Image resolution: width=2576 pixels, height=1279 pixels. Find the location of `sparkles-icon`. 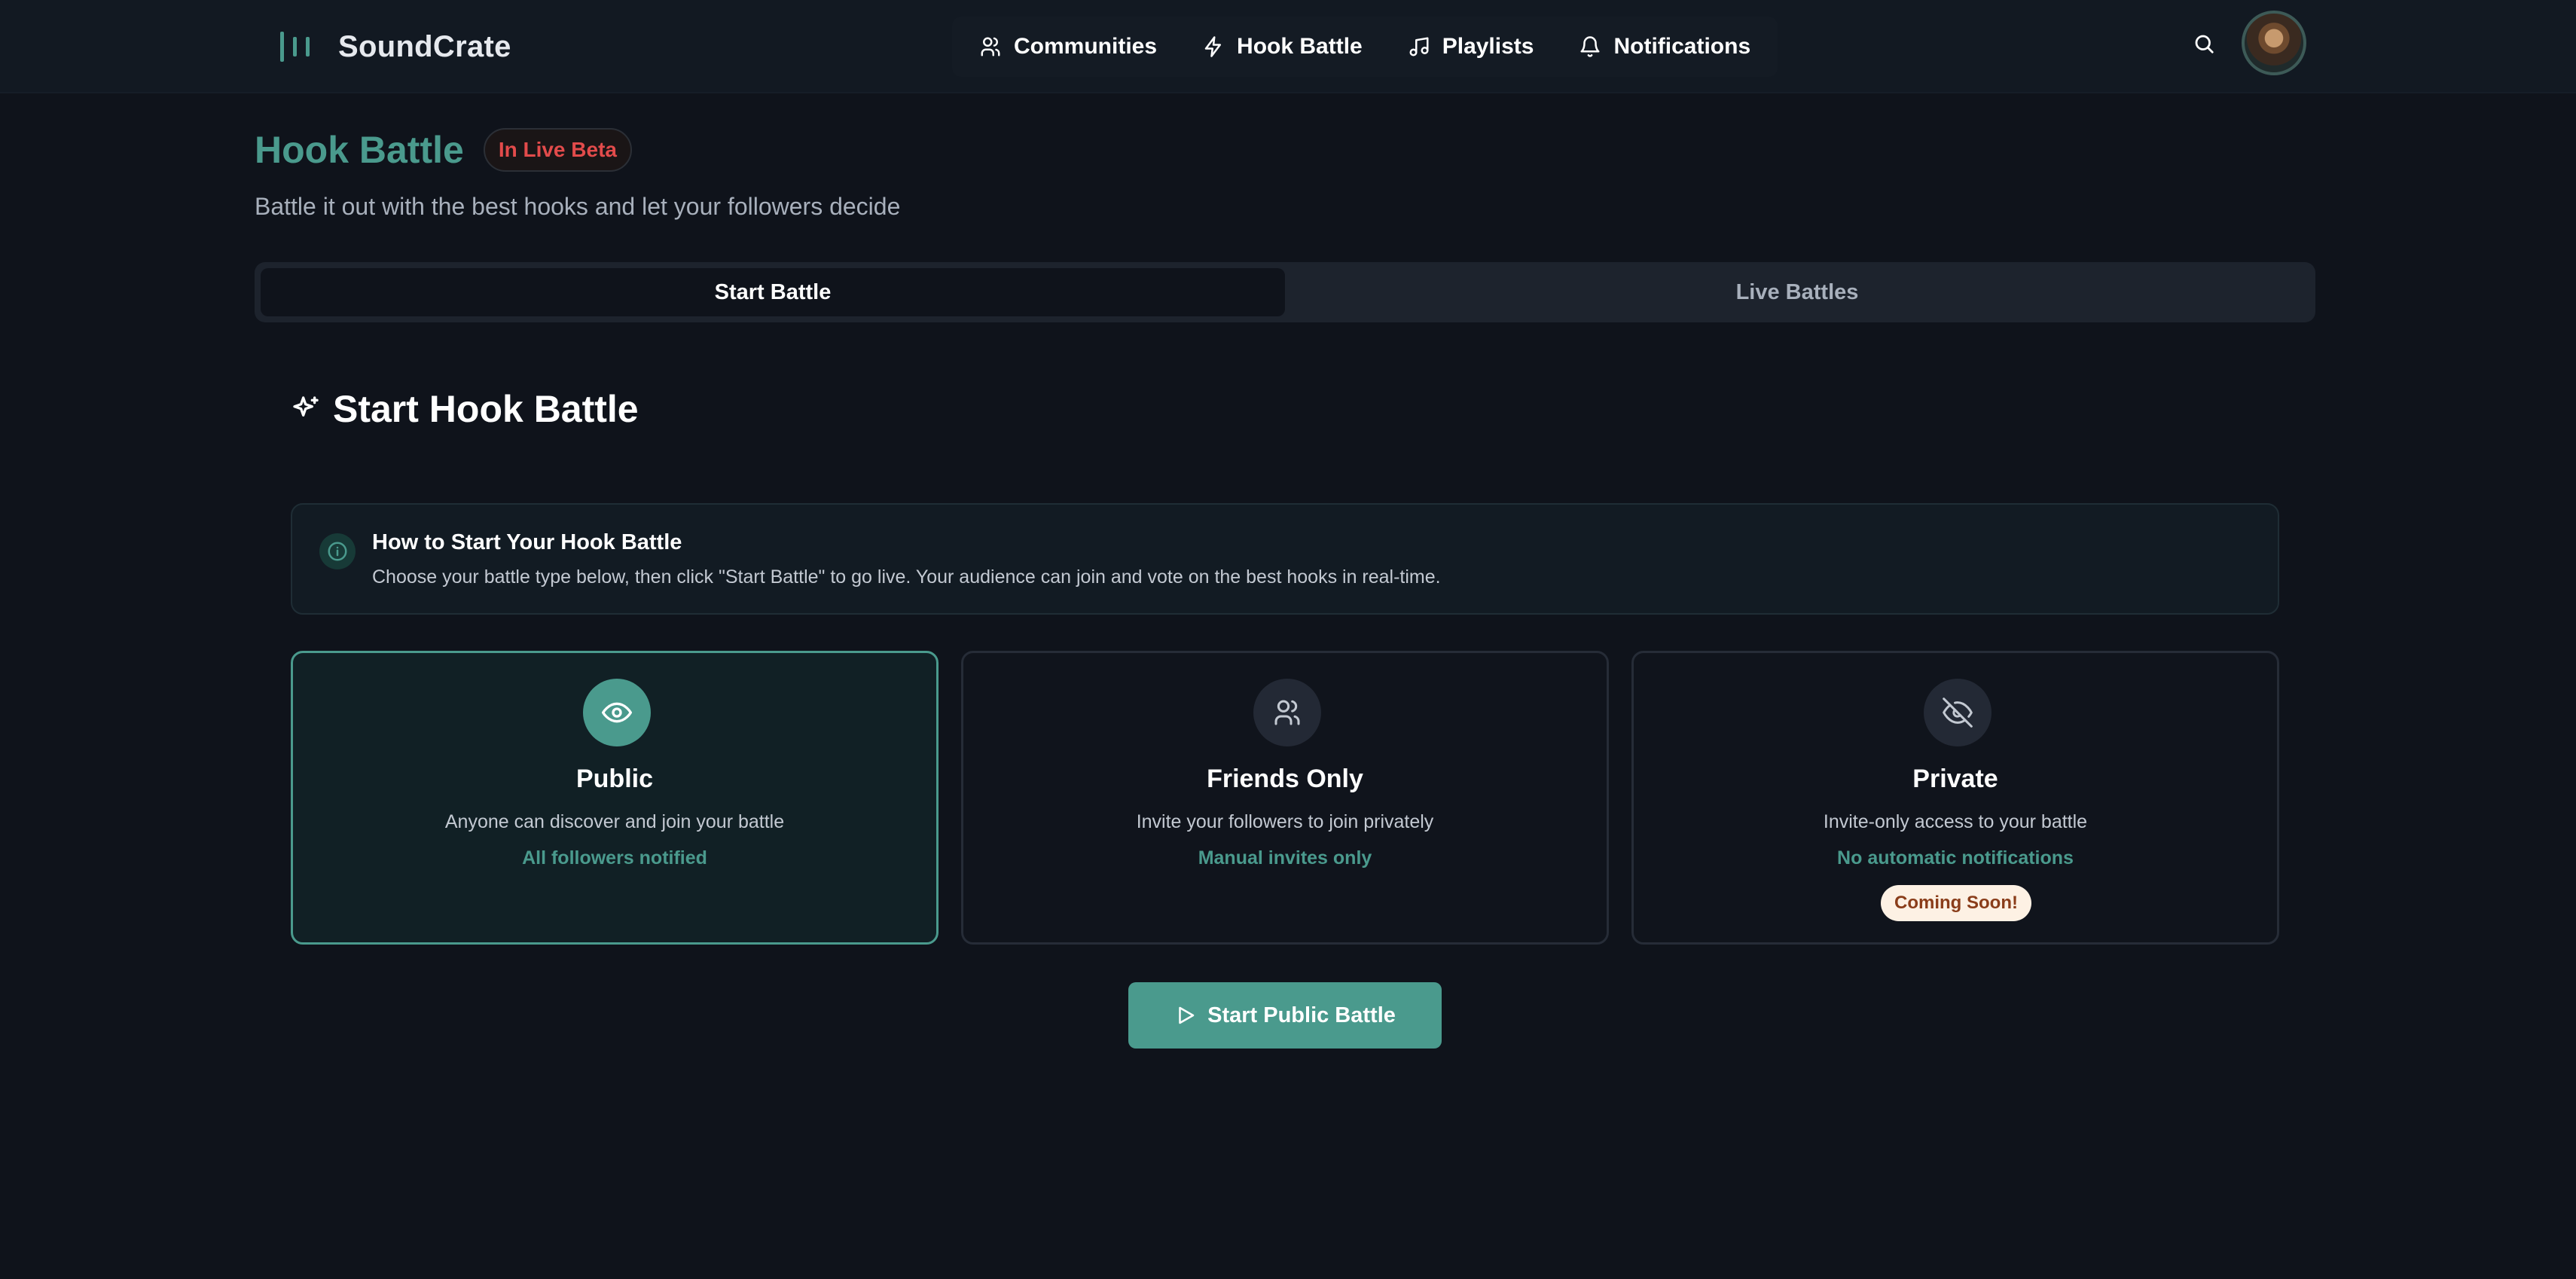

sparkles-icon is located at coordinates (306, 407).